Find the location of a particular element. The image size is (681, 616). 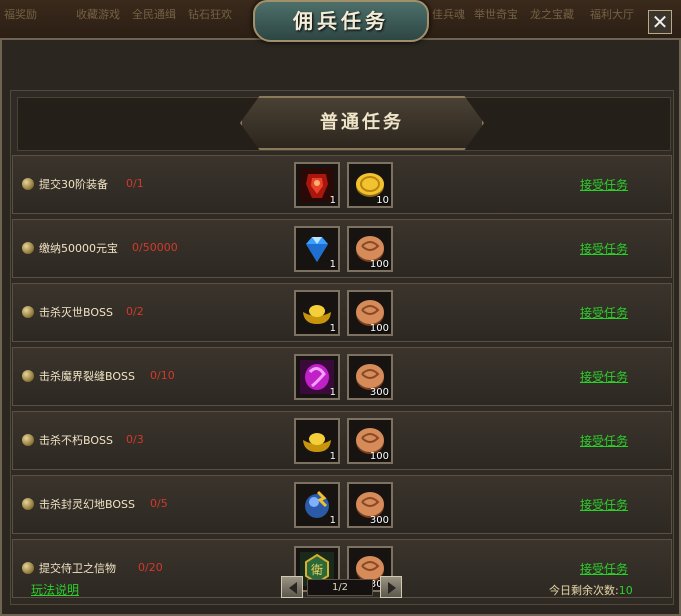

bg-menu-item: 龙之宝藏 is located at coordinates (552, 14).